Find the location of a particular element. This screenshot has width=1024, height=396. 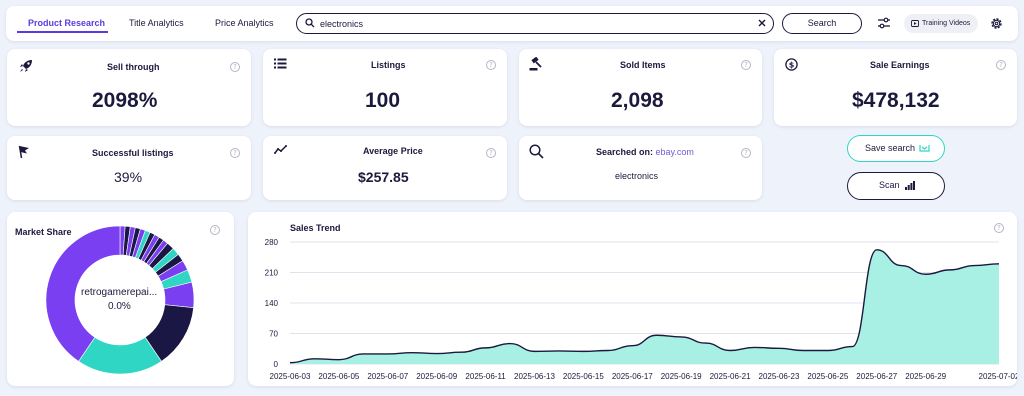

rocket-icon is located at coordinates (26, 66).